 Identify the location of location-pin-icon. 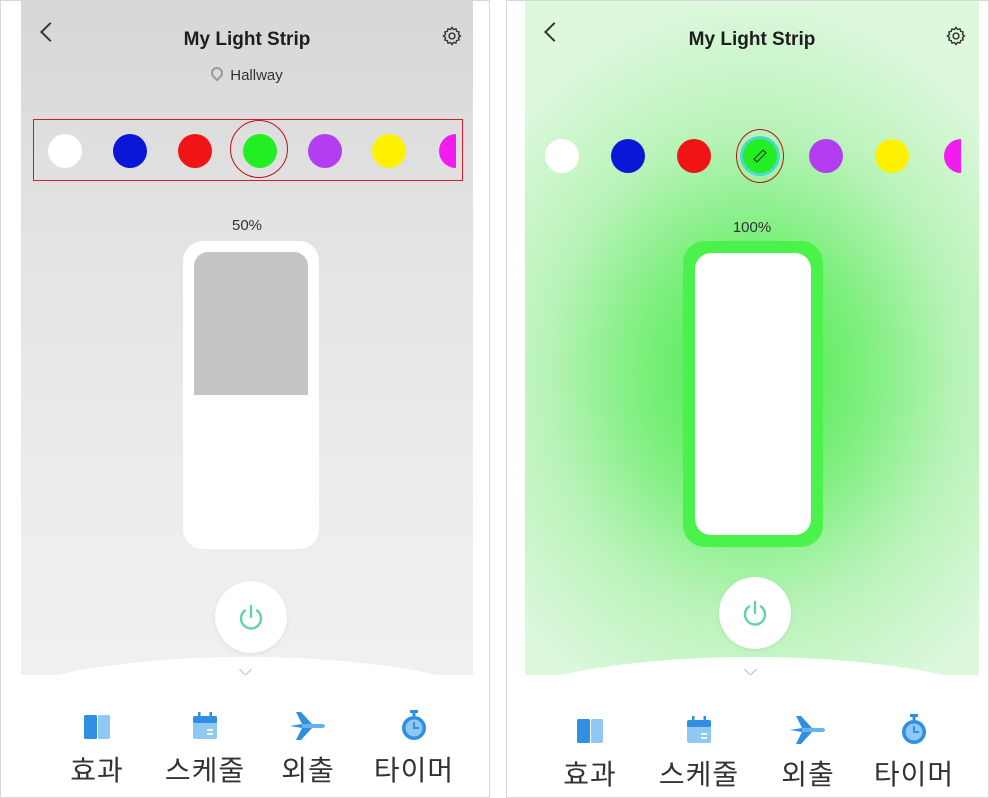
(217, 73).